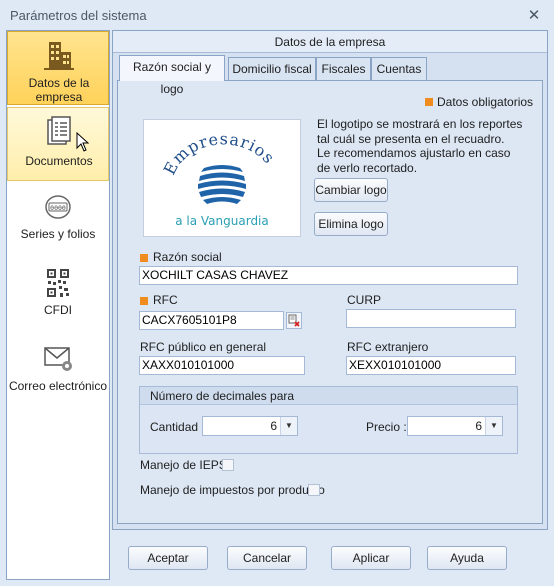 This screenshot has width=554, height=586. I want to click on tab-cuentas: Cuentas, so click(399, 68).